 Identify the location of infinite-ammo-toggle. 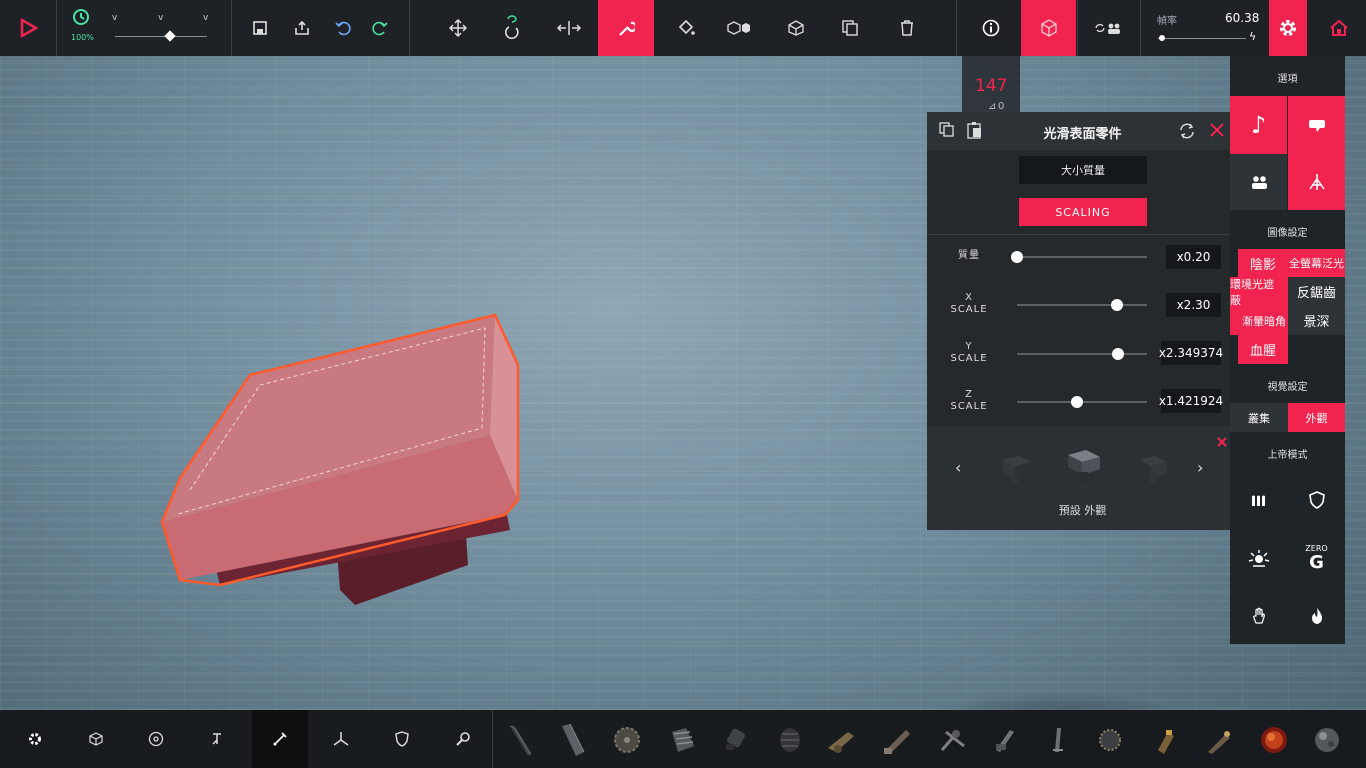
(1258, 500).